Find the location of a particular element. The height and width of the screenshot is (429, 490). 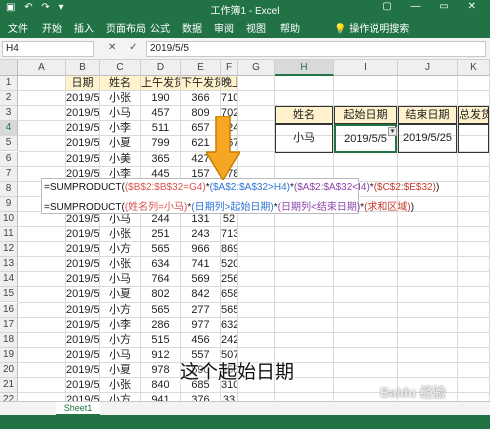

table-data-cell: 632 is located at coordinates (229, 325).